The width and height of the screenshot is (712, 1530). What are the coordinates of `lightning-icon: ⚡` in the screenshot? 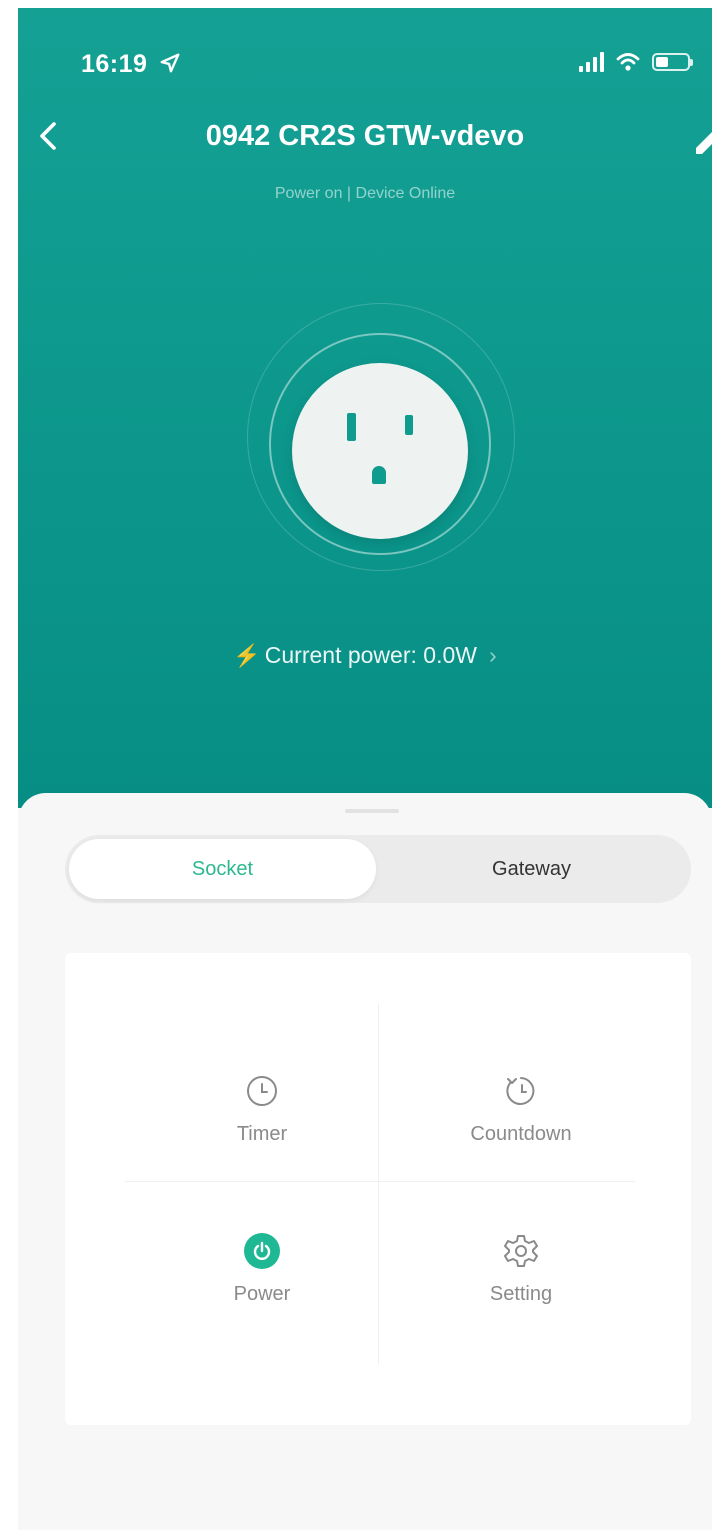 It's located at (247, 655).